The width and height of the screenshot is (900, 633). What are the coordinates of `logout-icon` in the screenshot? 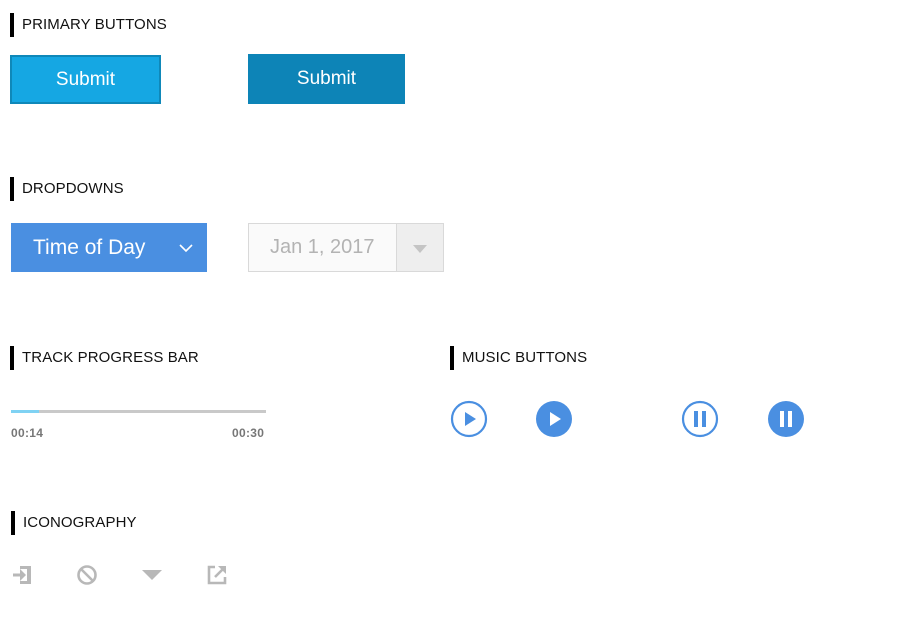 It's located at (22, 575).